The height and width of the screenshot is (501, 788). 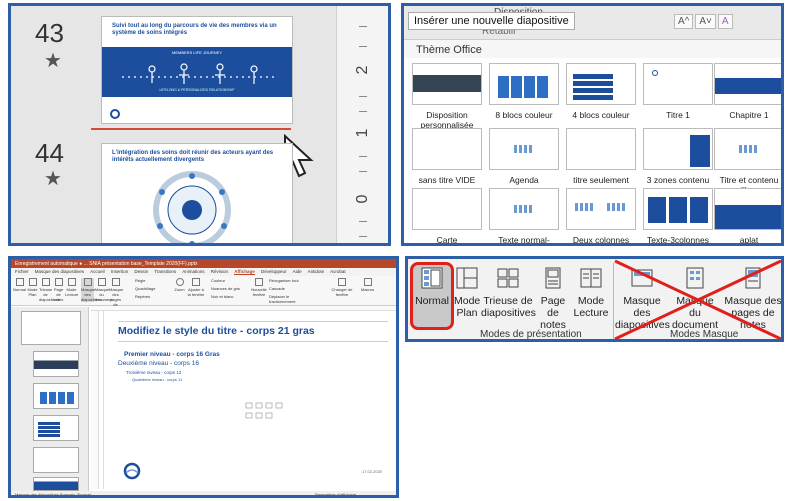 What do you see at coordinates (289, 288) in the screenshot?
I see `rib-cascade: Cascade` at bounding box center [289, 288].